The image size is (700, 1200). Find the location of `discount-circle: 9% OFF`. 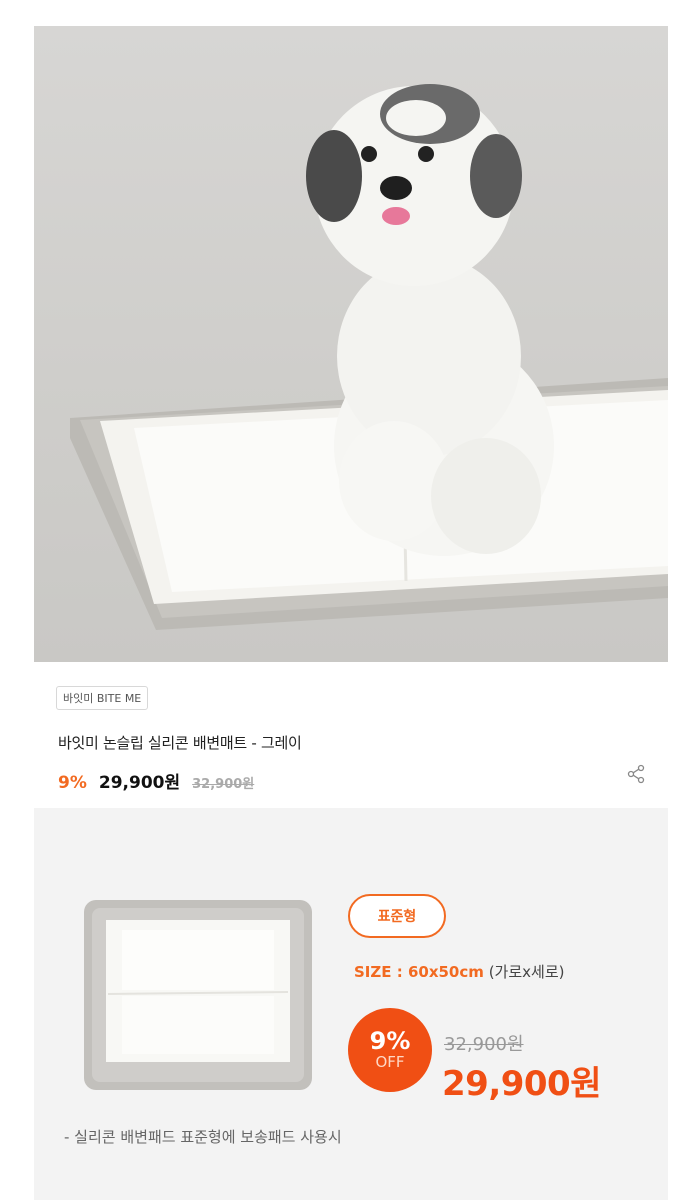

discount-circle: 9% OFF is located at coordinates (390, 1050).